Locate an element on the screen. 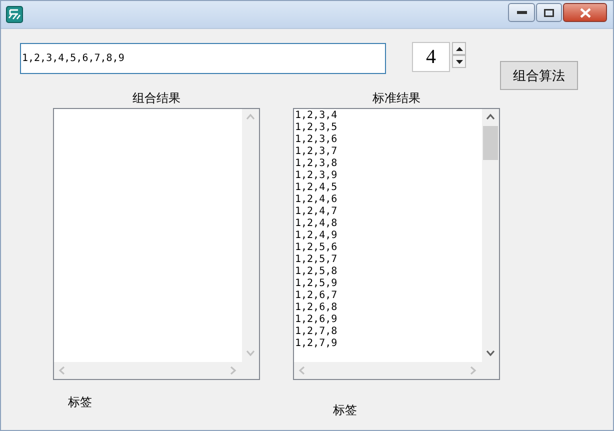 The width and height of the screenshot is (614, 431). number-field: 4 is located at coordinates (431, 57).